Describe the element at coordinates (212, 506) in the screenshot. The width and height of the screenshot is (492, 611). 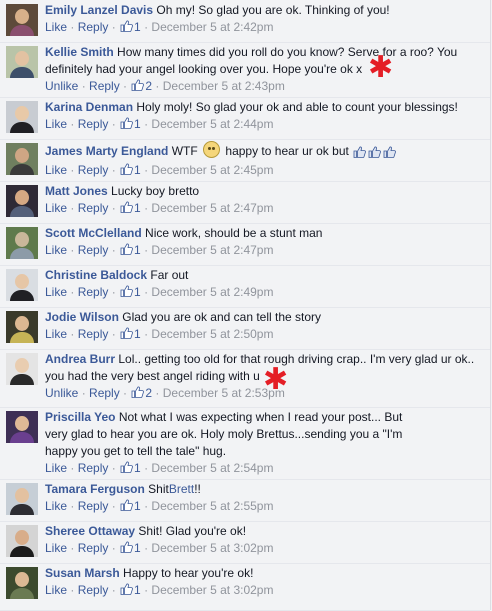
I see `comment-timestamp-link: December 5 at 2:55pm` at that location.